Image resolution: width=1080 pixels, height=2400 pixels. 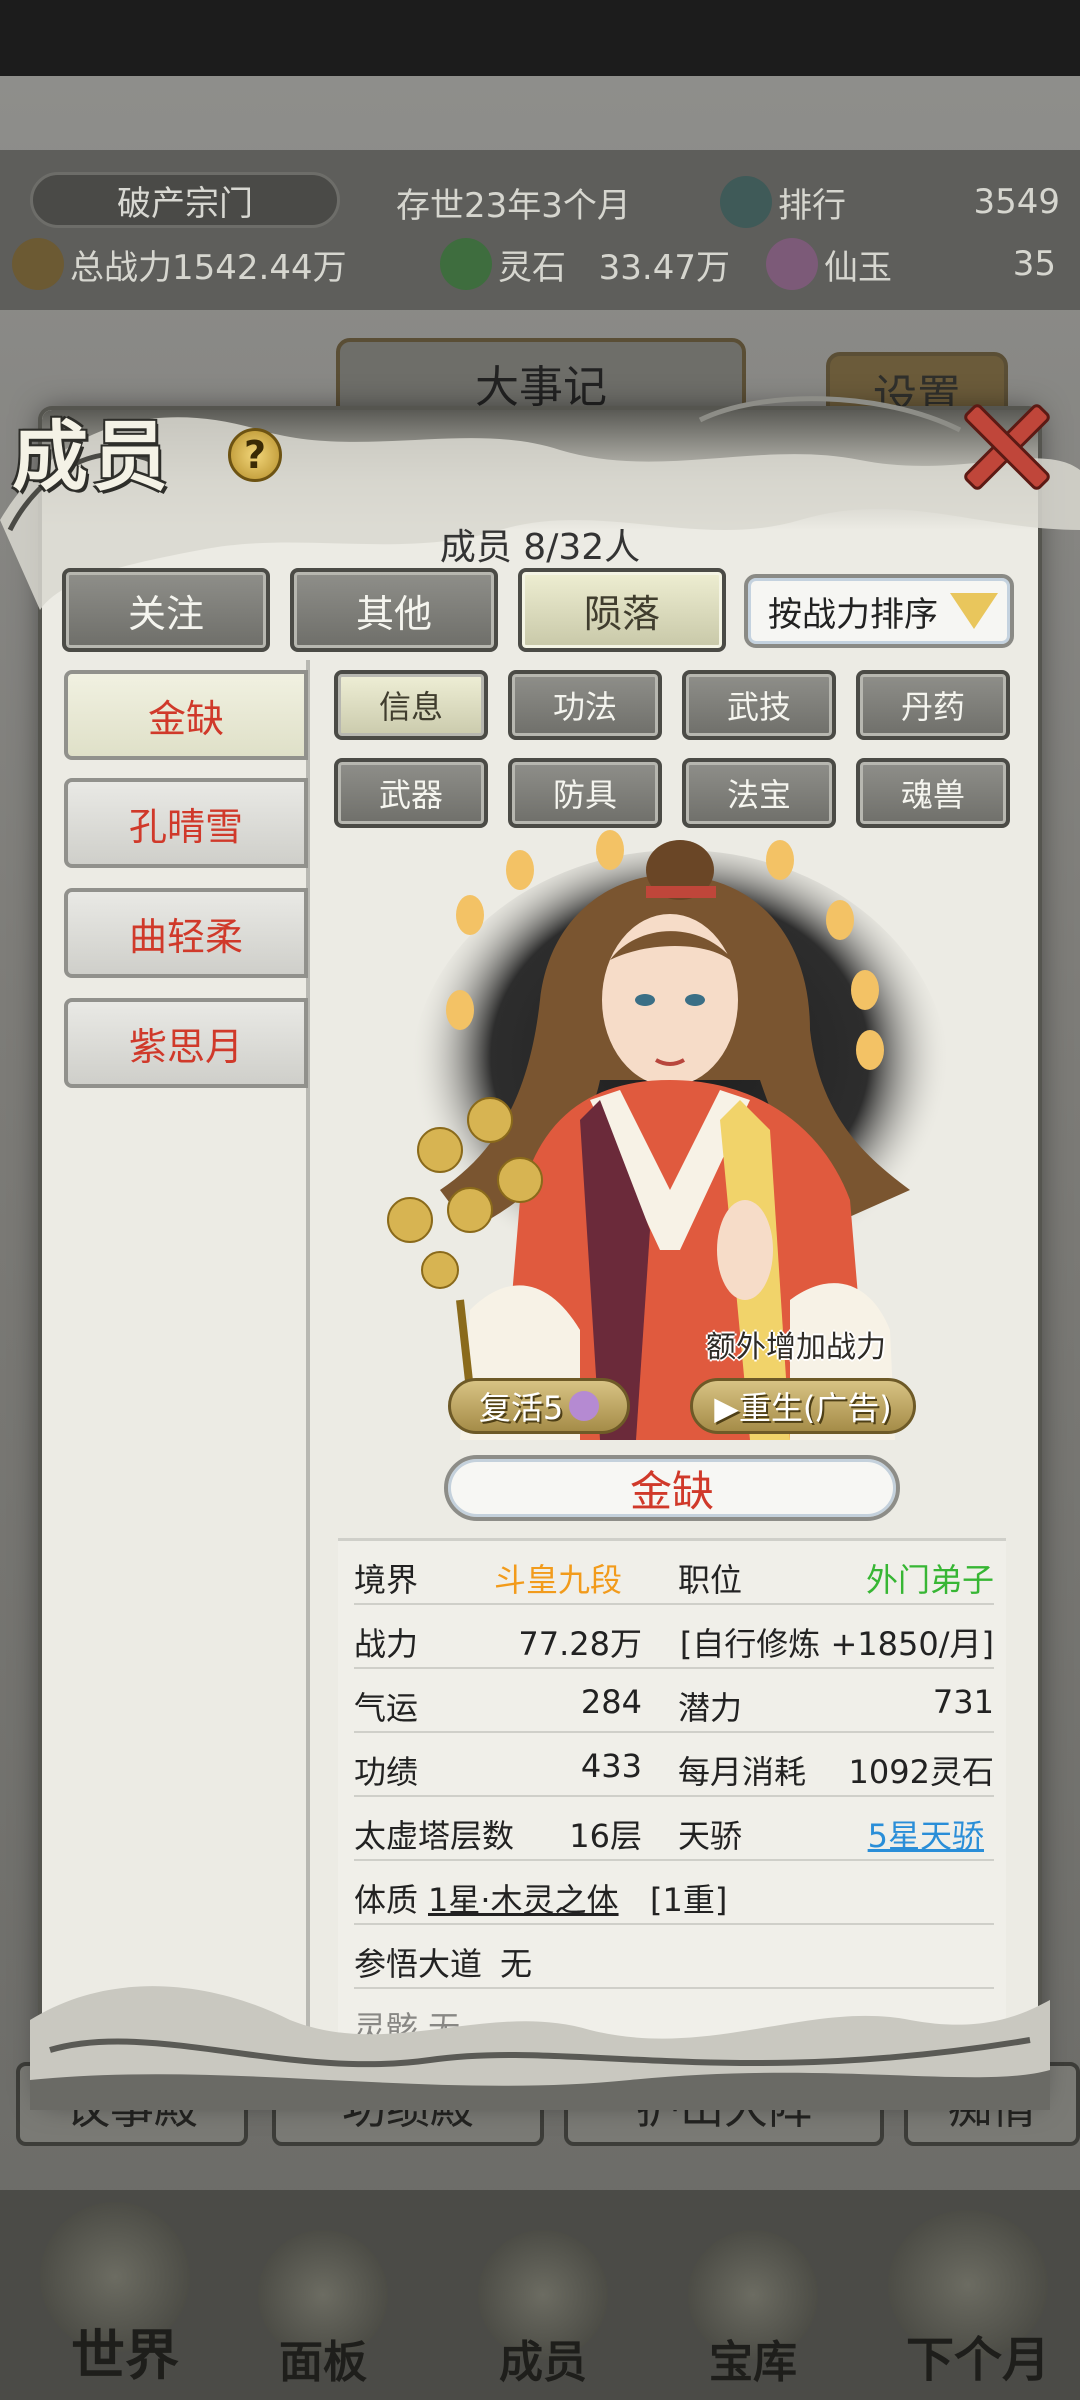 I want to click on nav-members: 成员, so click(x=543, y=2358).